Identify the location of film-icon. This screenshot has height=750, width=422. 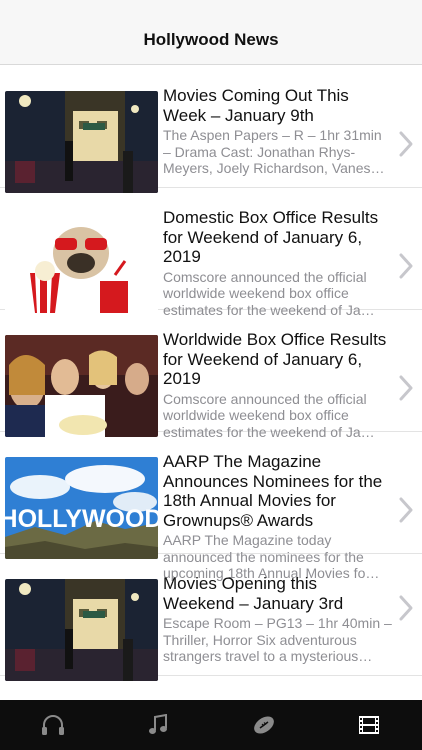
(369, 725).